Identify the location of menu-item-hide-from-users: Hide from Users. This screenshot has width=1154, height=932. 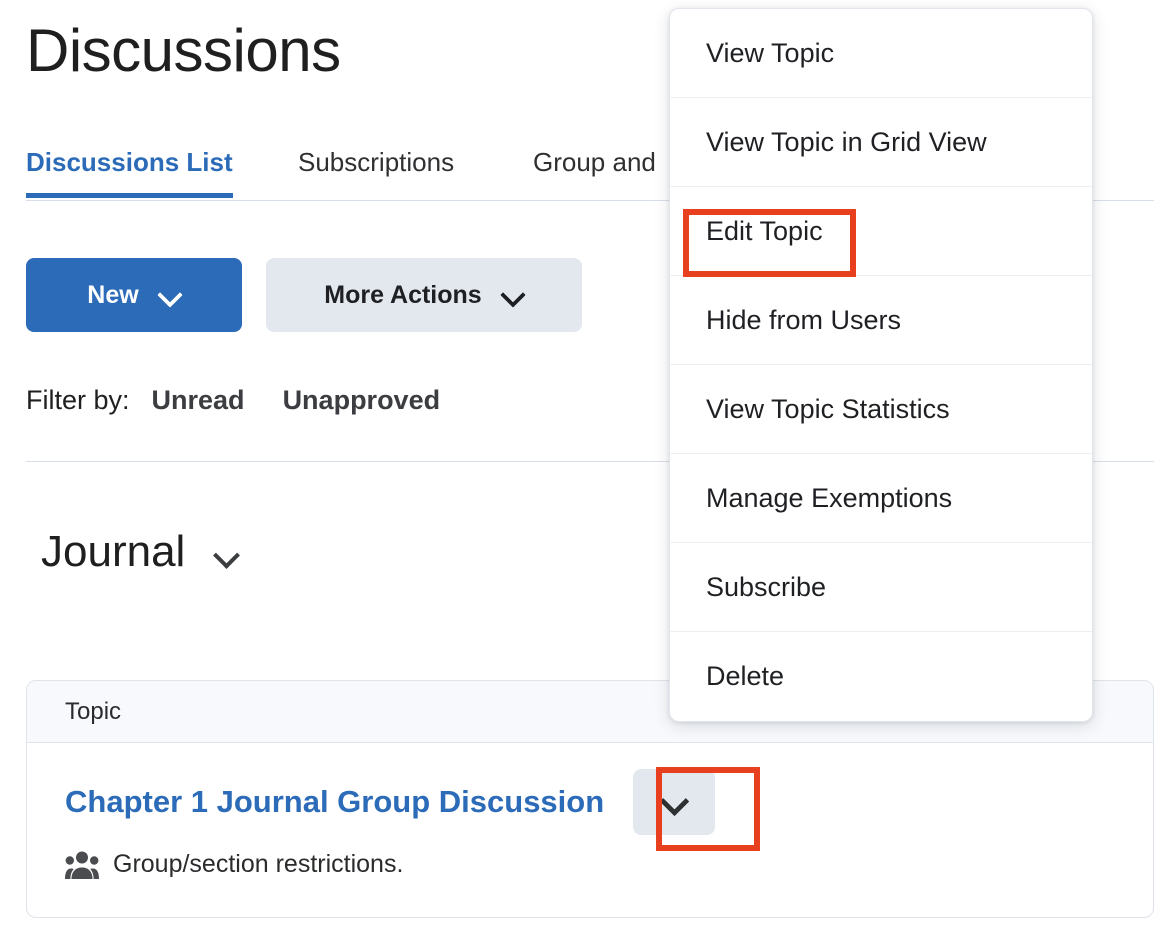
(881, 320).